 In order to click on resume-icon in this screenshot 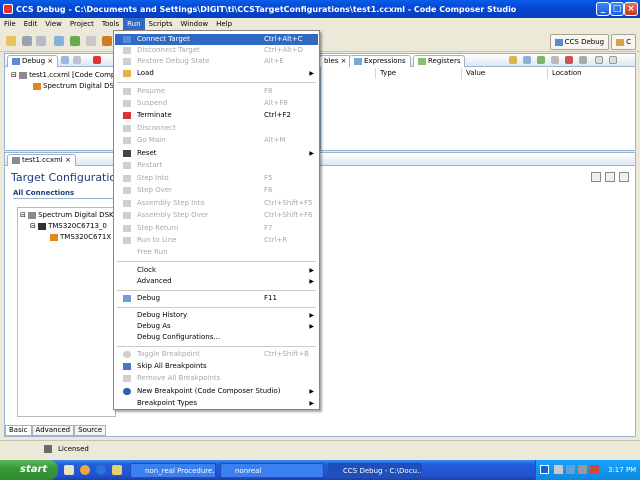, I will do `click(65, 60)`.